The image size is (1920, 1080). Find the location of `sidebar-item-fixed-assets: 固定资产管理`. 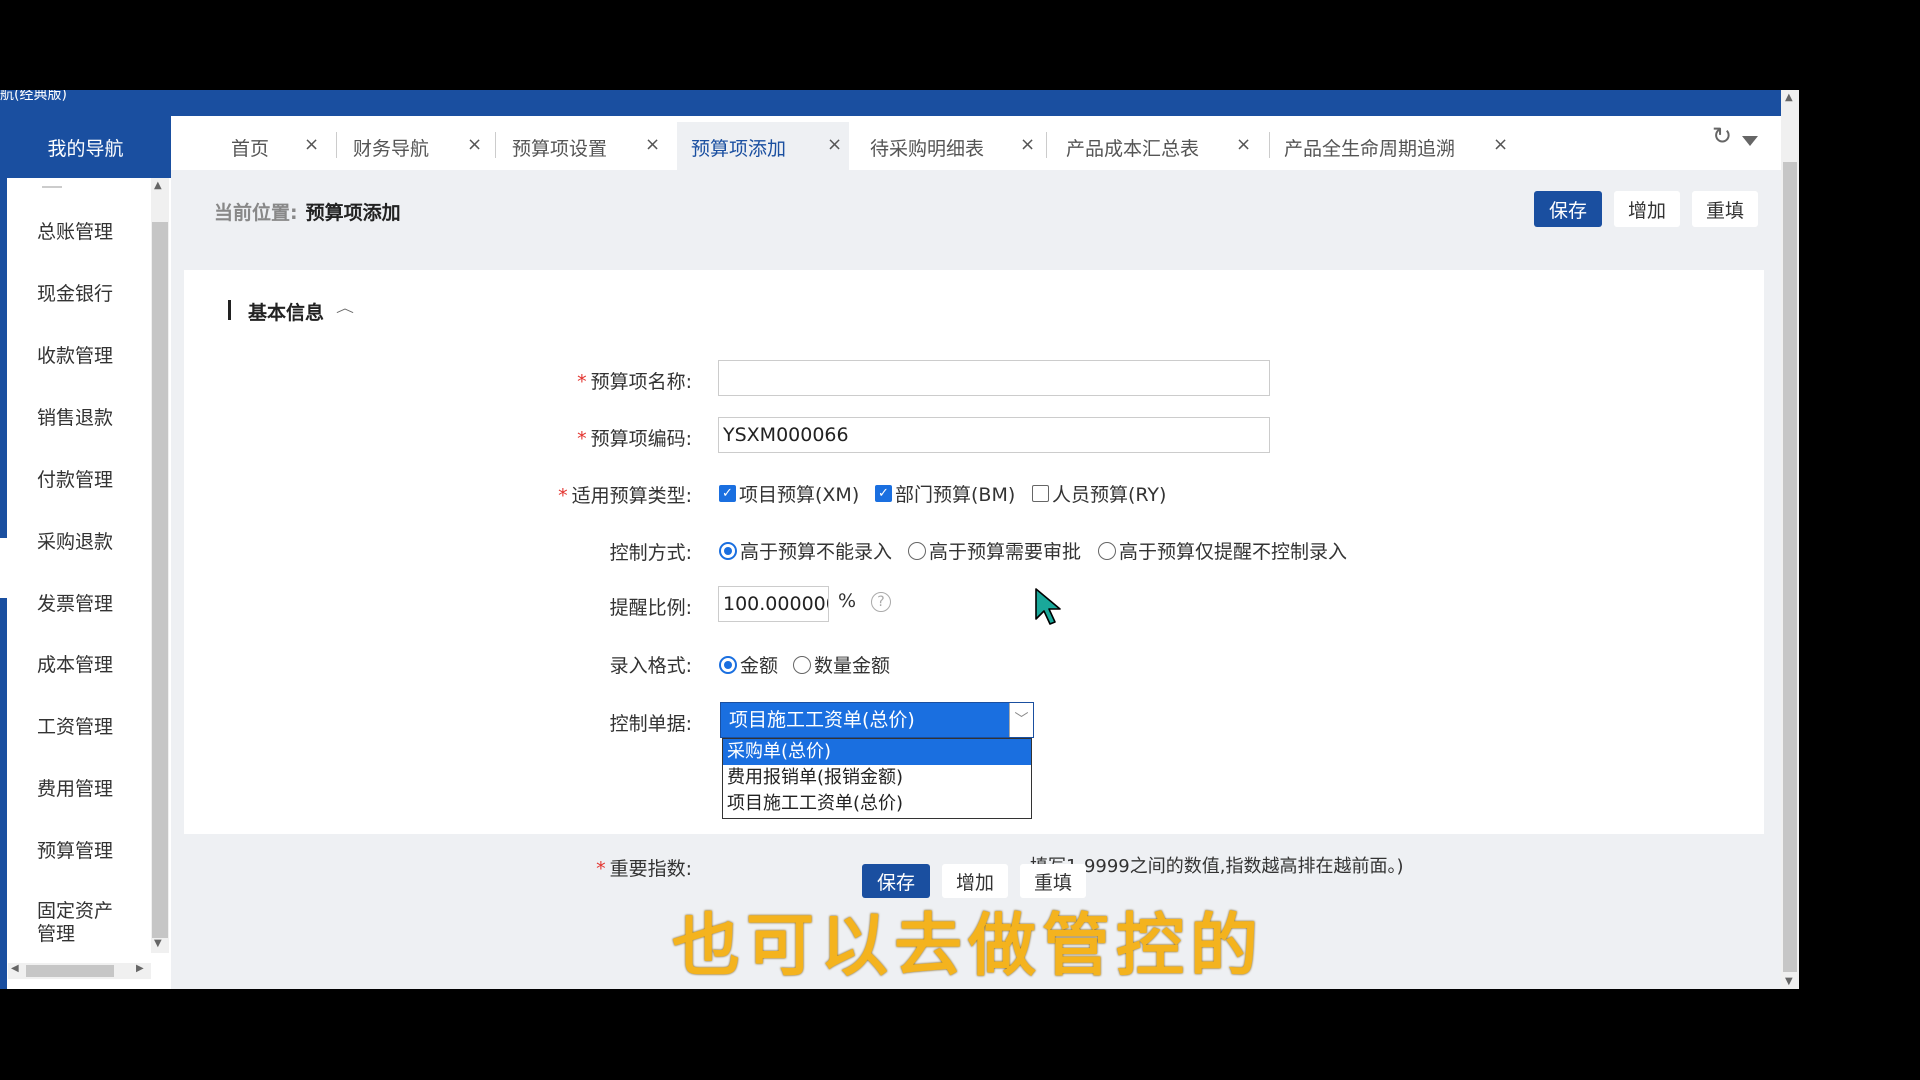

sidebar-item-fixed-assets: 固定资产管理 is located at coordinates (82, 923).